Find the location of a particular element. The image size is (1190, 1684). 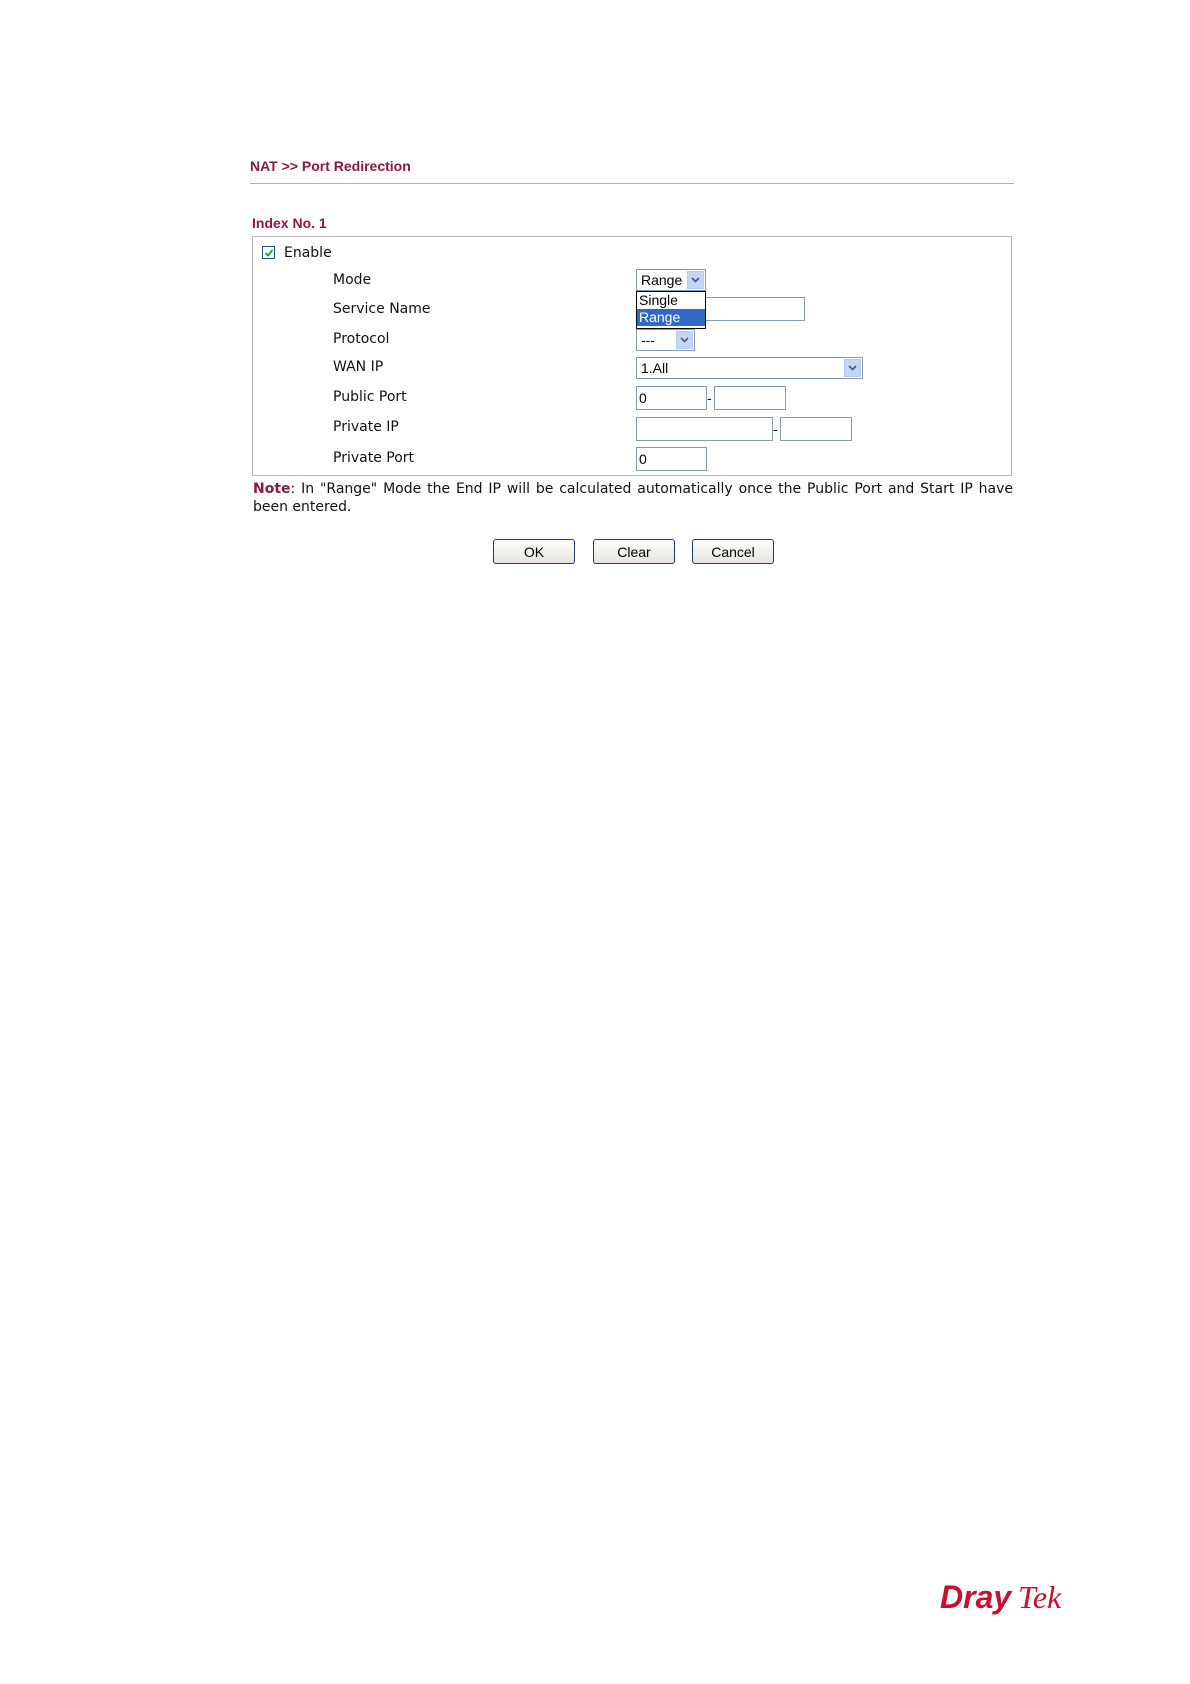

service-name-label: Service Name is located at coordinates (382, 309).